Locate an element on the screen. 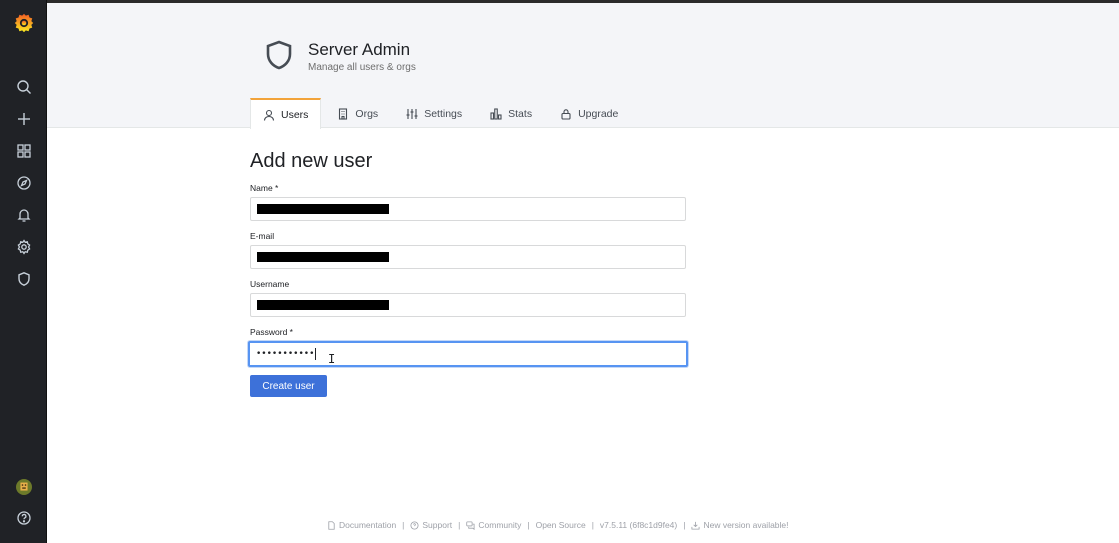  name-label: Name * is located at coordinates (264, 188).